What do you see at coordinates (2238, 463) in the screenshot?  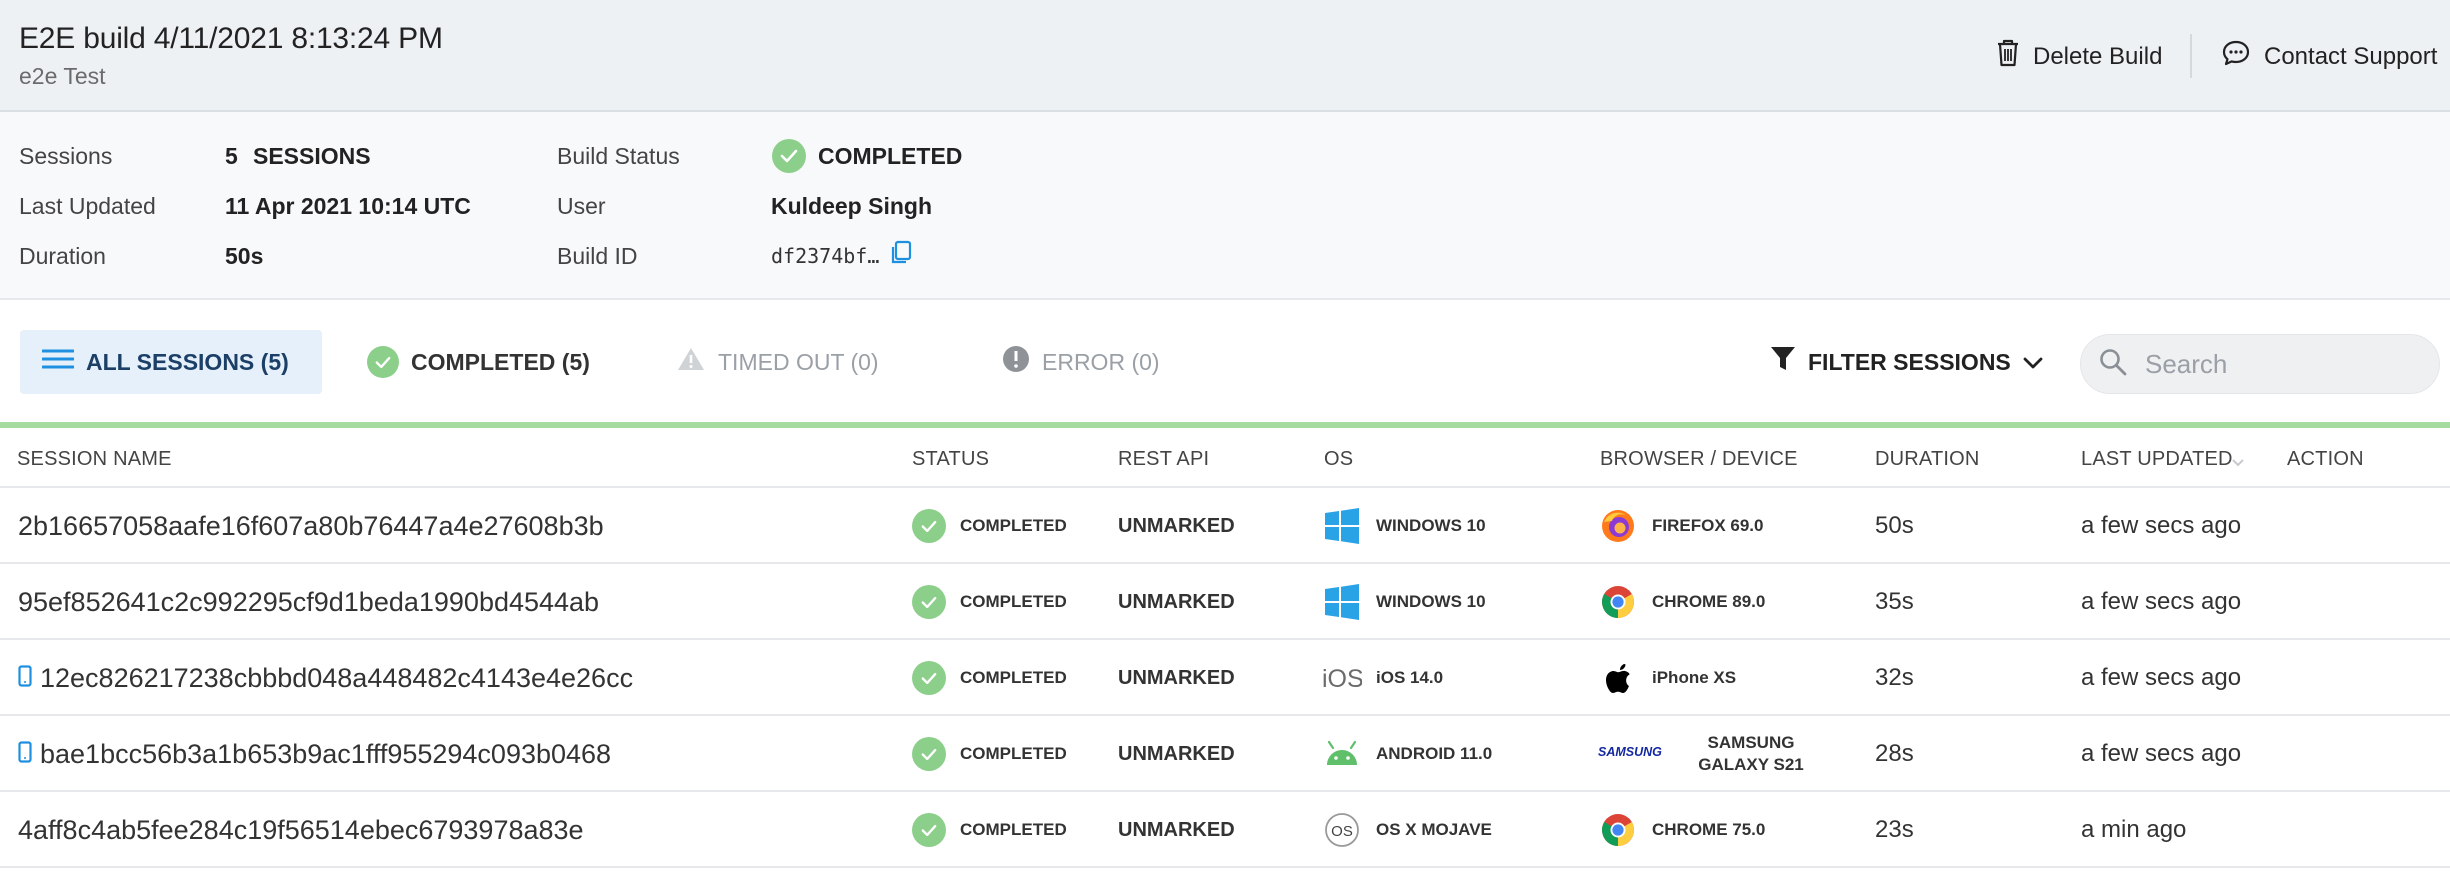 I see `sort-arrow-icon` at bounding box center [2238, 463].